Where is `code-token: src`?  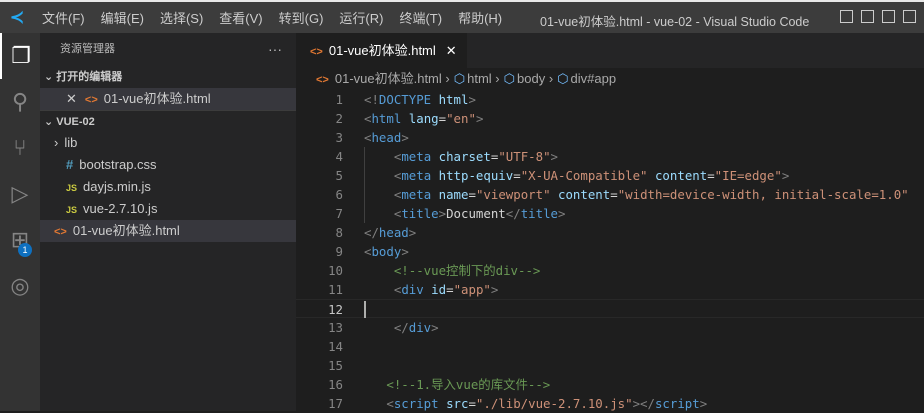
code-token: src is located at coordinates (453, 403).